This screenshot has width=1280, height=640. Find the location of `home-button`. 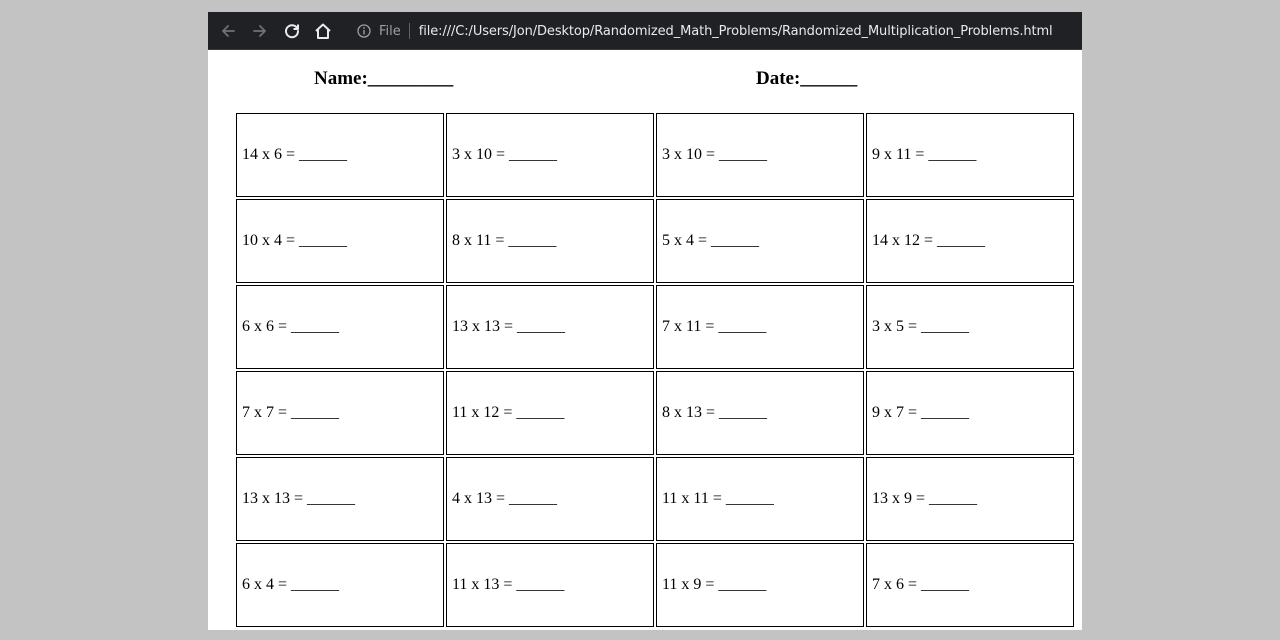

home-button is located at coordinates (323, 31).